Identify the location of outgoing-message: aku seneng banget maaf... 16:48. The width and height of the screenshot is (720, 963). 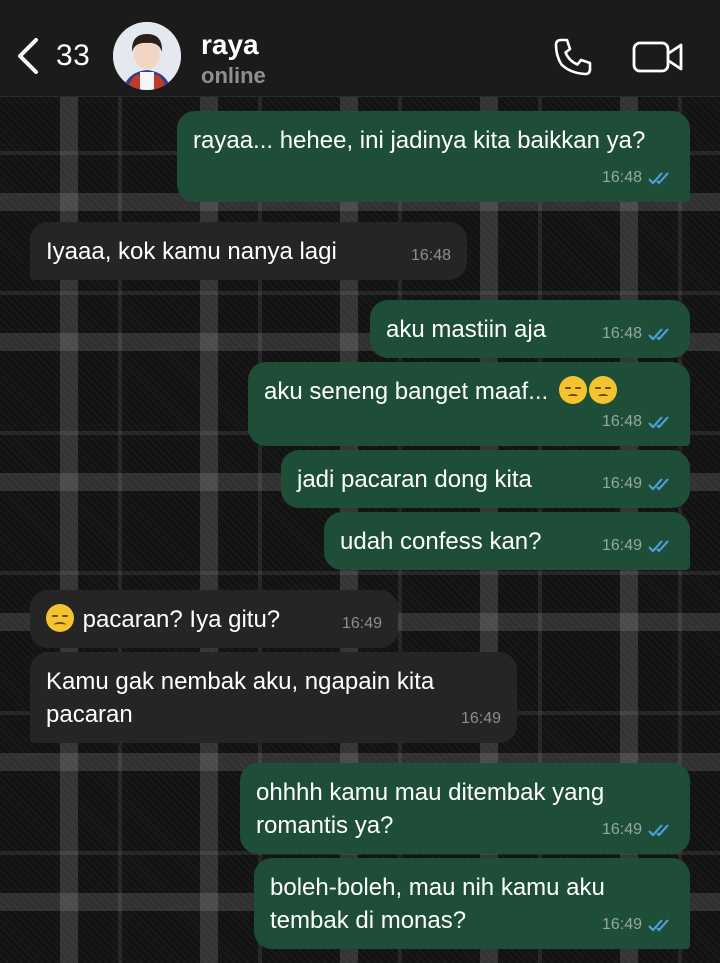
(469, 404).